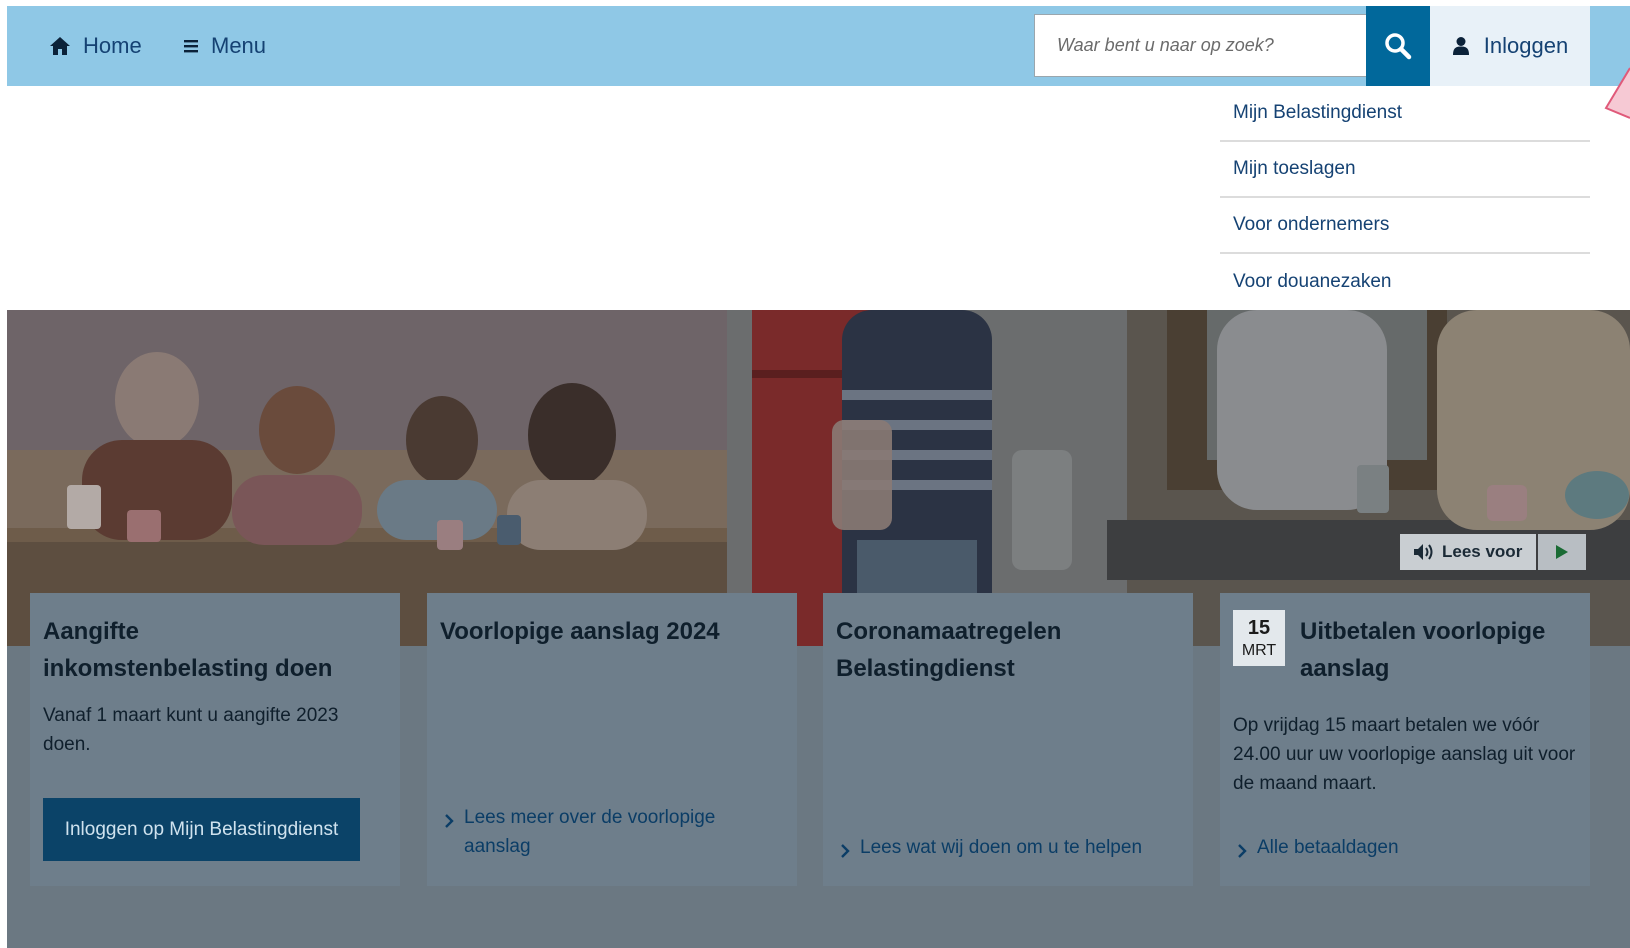 This screenshot has height=948, width=1630. I want to click on card-title: Voorlopige aanslag 2024, so click(580, 631).